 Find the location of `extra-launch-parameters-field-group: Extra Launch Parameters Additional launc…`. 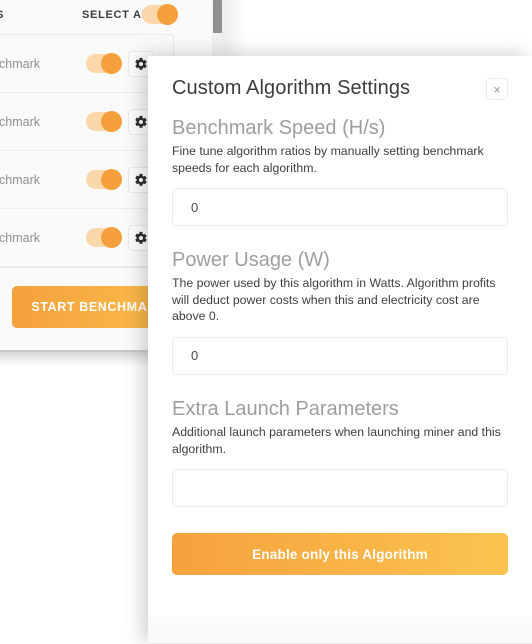

extra-launch-parameters-field-group: Extra Launch Parameters Additional launc… is located at coordinates (340, 452).